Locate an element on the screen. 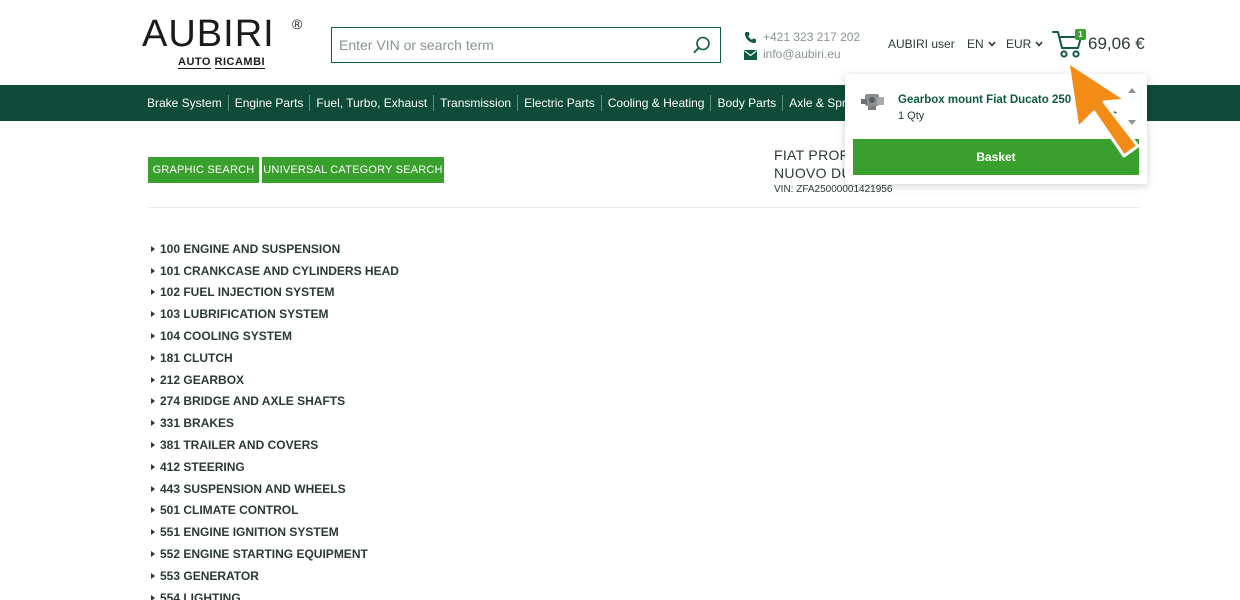  phone-icon is located at coordinates (750, 37).